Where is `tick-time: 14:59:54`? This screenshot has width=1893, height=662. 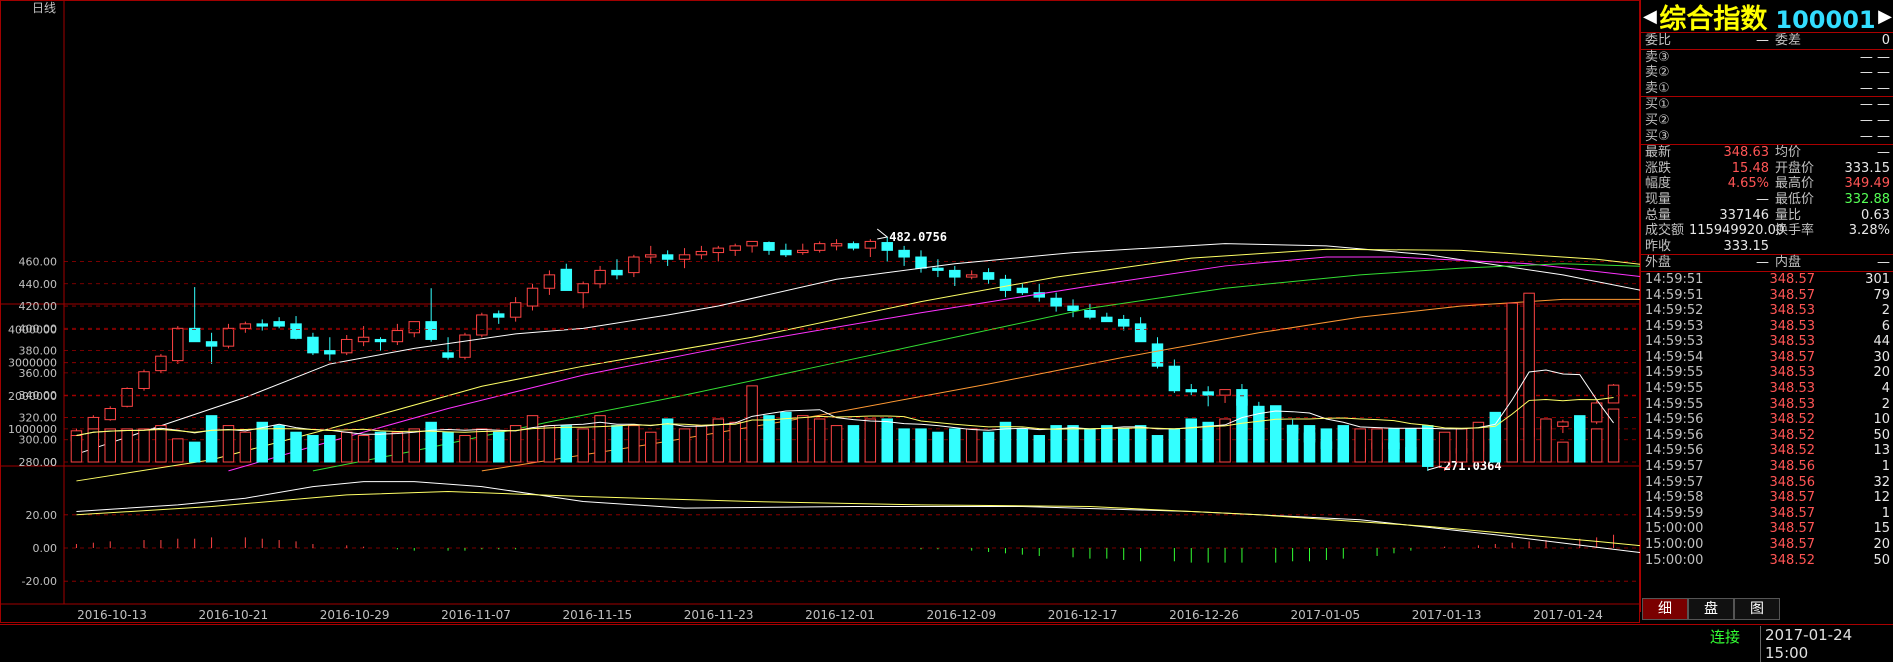 tick-time: 14:59:54 is located at coordinates (1674, 357).